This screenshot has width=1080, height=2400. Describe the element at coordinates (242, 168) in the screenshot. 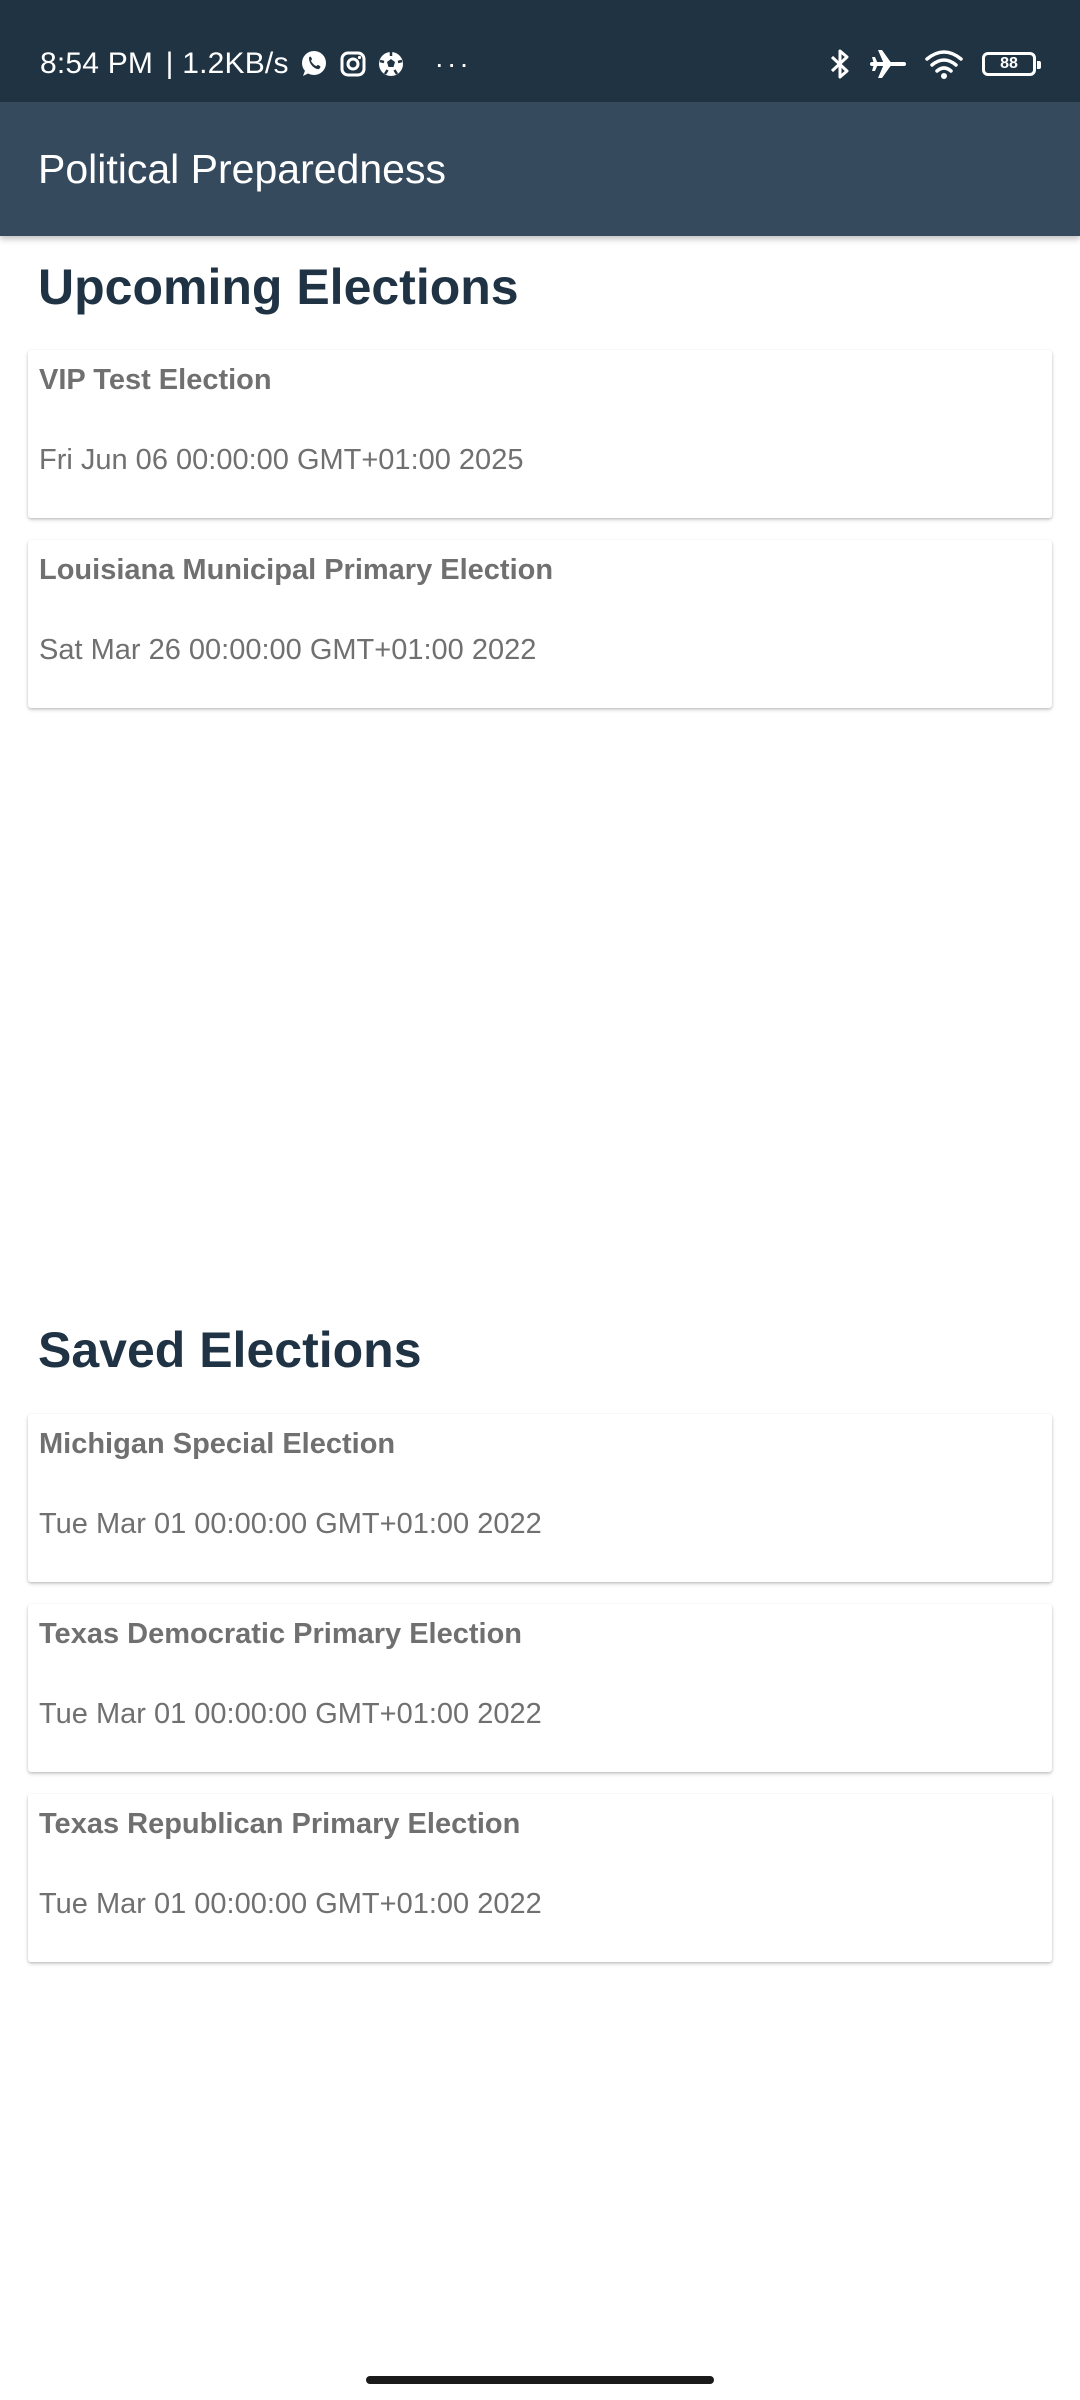

I see `app-title: Political Preparedness` at that location.